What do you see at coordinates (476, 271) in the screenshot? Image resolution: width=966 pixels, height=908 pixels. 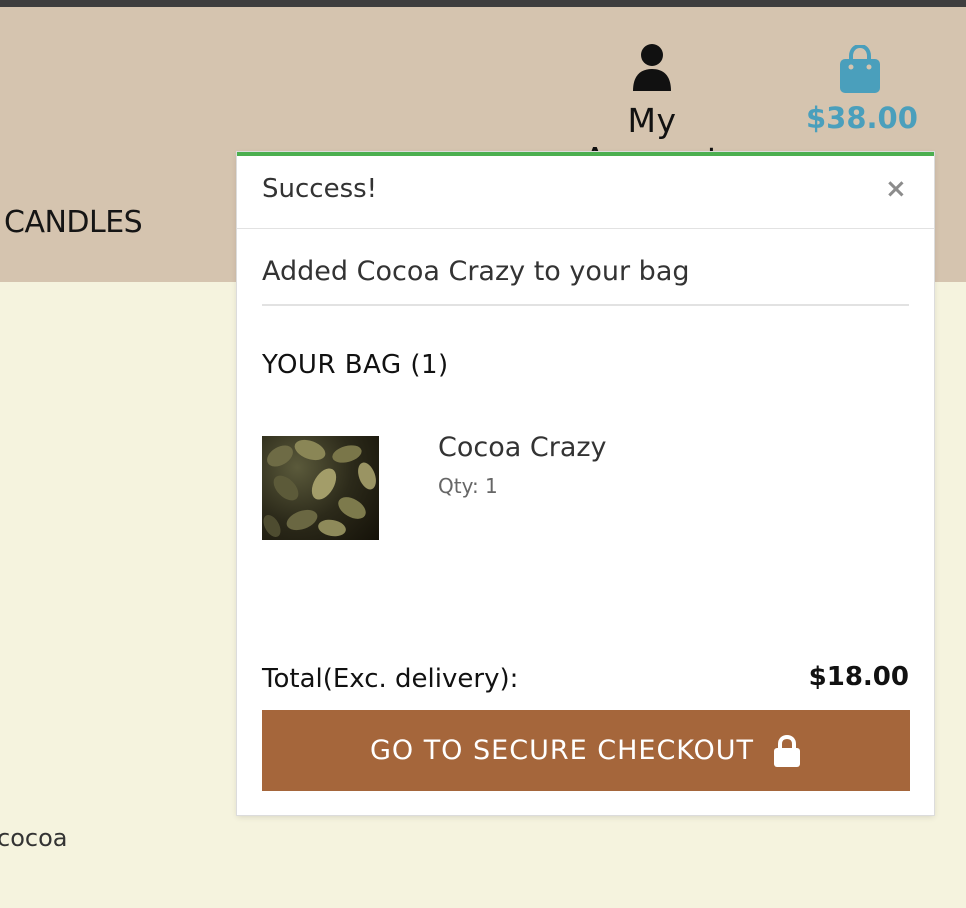 I see `toast-message: Added Cocoa Crazy to your bag` at bounding box center [476, 271].